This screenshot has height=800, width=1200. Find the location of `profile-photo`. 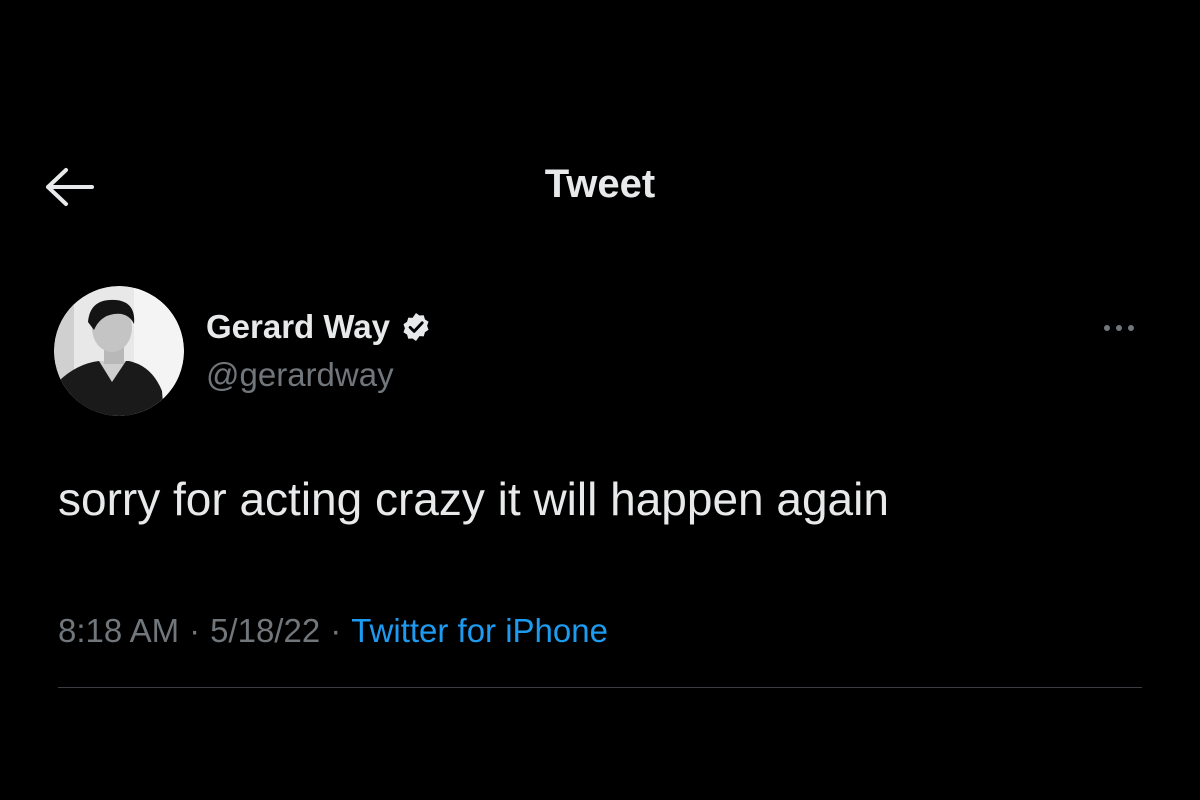

profile-photo is located at coordinates (119, 351).